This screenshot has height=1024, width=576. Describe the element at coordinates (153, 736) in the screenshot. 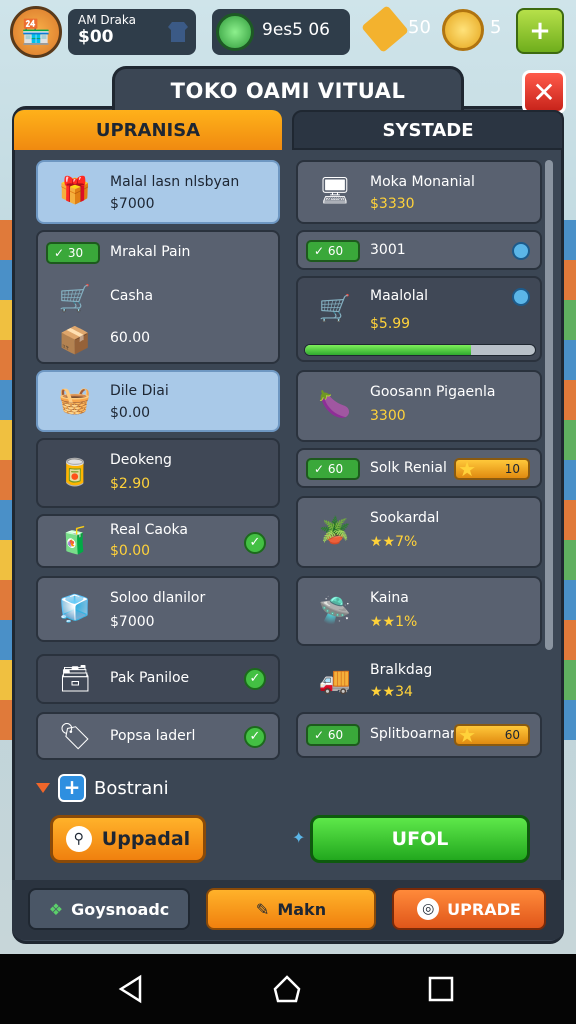

I see `item-name: Popsa laderl` at that location.